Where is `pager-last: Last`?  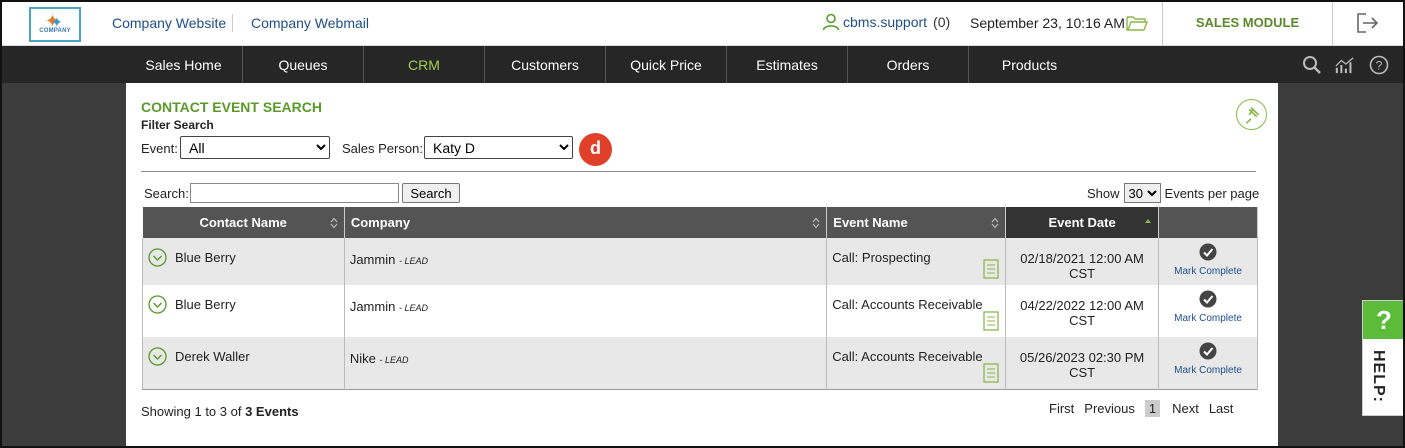
pager-last: Last is located at coordinates (1221, 408).